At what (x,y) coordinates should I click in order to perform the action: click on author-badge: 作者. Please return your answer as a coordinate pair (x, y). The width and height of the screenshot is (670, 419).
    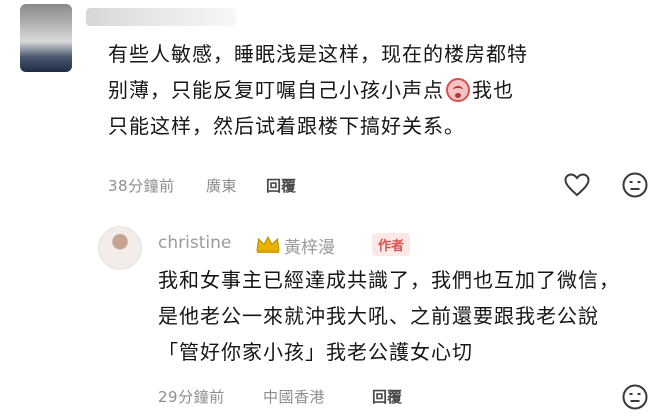
    Looking at the image, I should click on (391, 244).